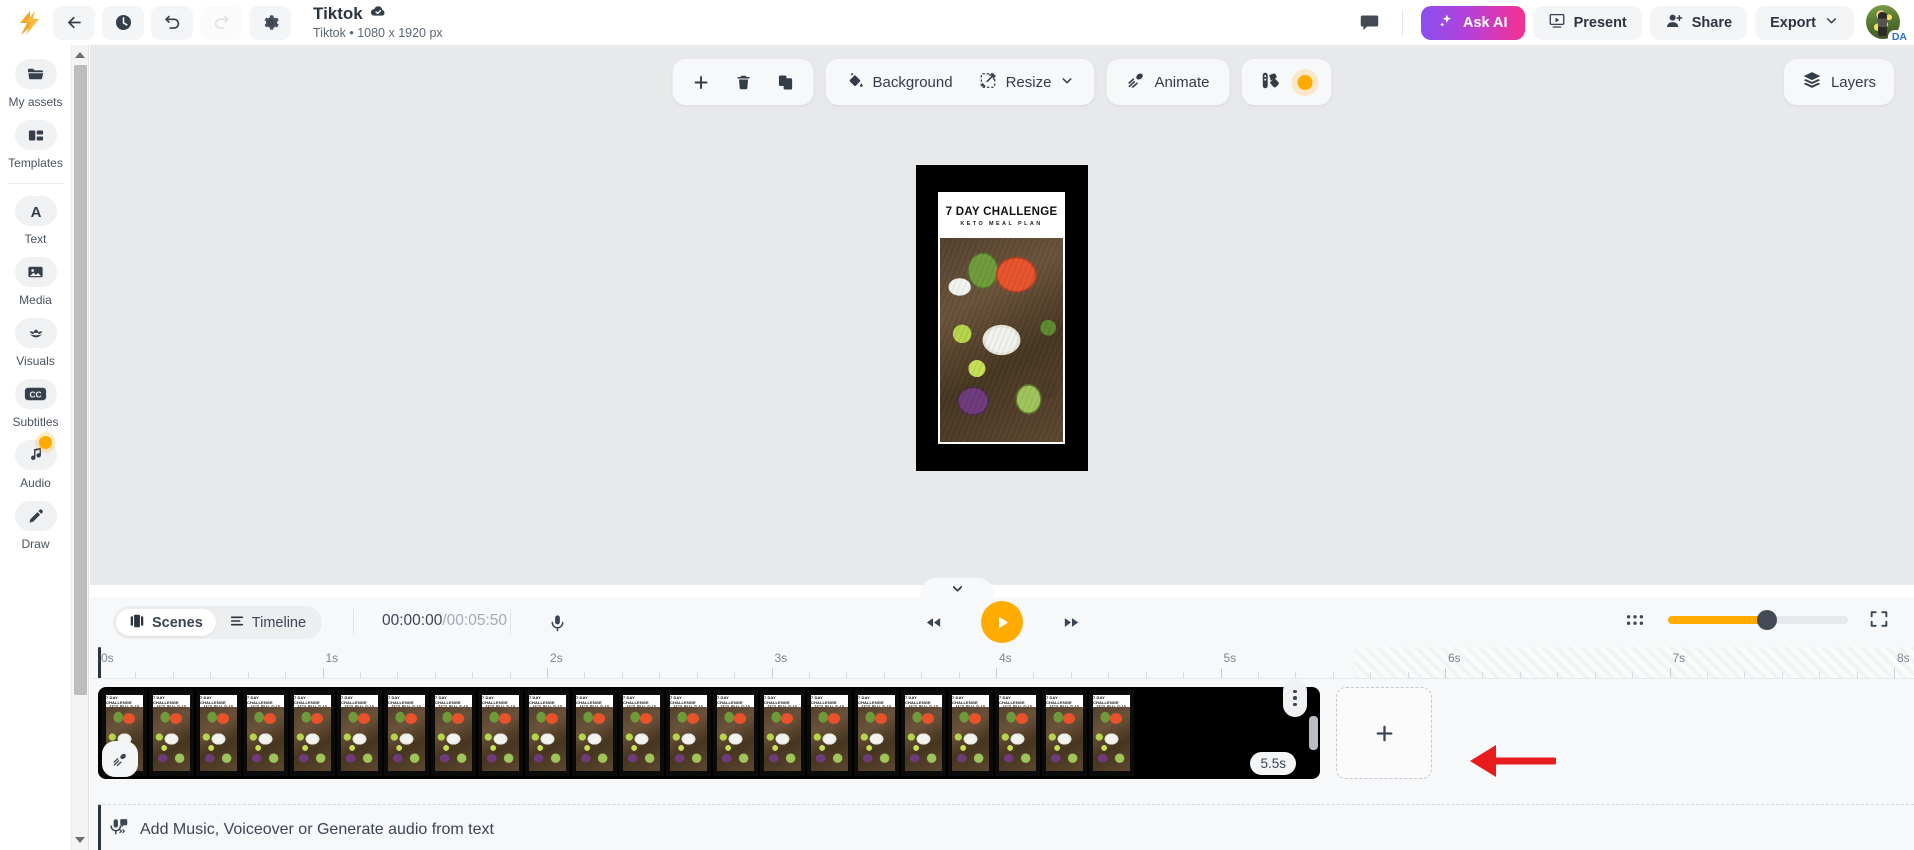 This screenshot has width=1914, height=850. What do you see at coordinates (744, 82) in the screenshot?
I see `delete-button` at bounding box center [744, 82].